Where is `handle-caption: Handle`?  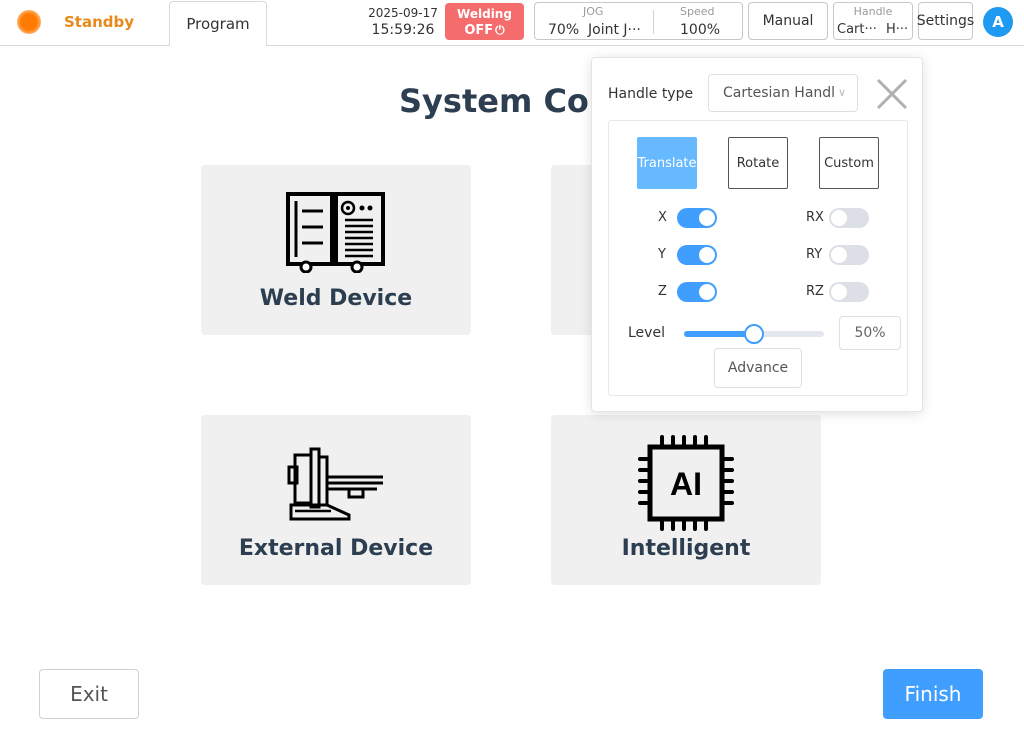
handle-caption: Handle is located at coordinates (873, 11).